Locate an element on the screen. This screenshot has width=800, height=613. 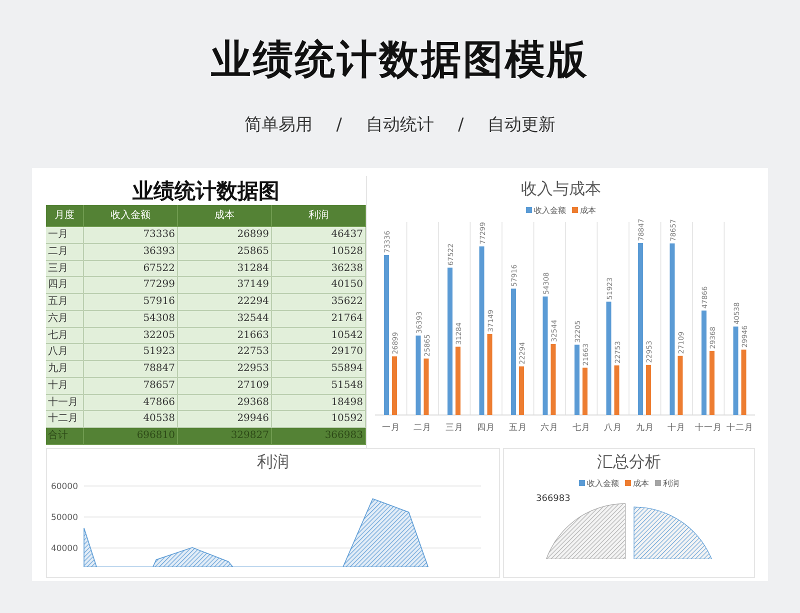
table-cell: 三月 is located at coordinates (65, 269).